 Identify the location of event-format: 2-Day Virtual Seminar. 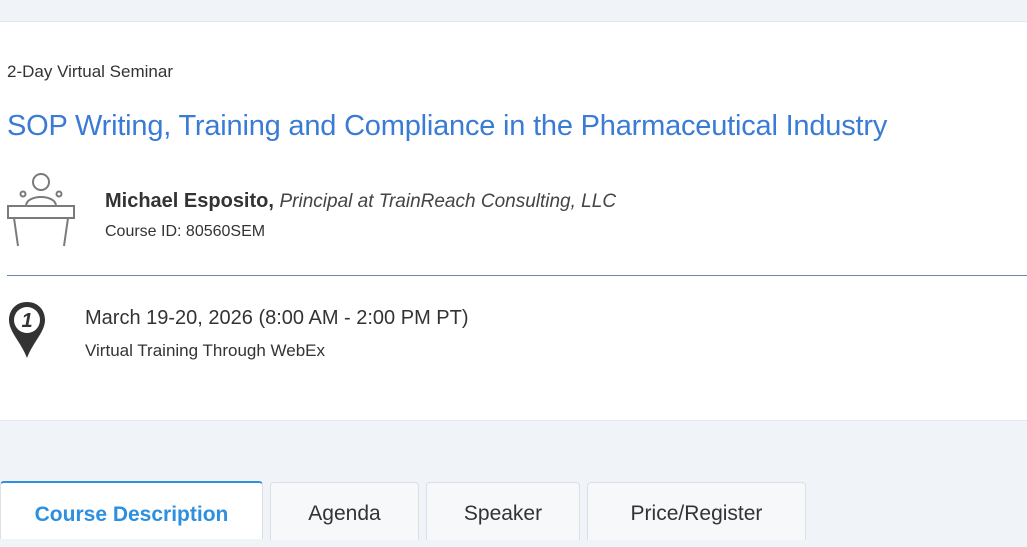
(90, 71).